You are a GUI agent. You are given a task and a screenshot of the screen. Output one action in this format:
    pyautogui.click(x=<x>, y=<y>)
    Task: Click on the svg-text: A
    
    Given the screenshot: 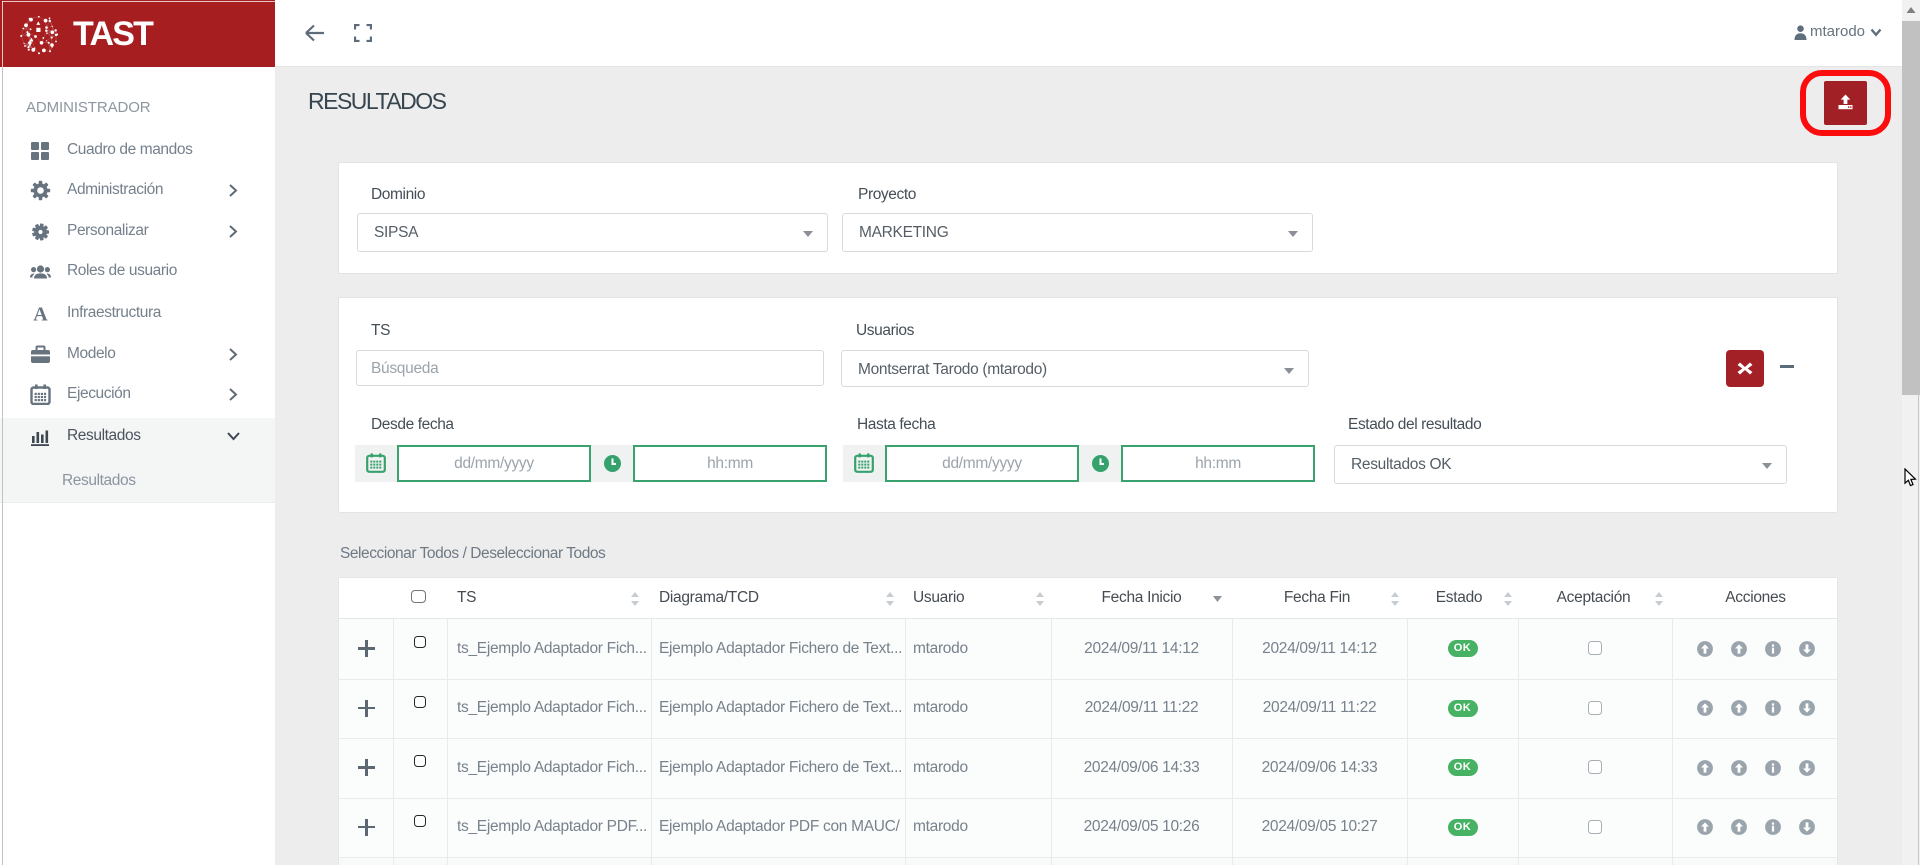 What is the action you would take?
    pyautogui.click(x=40, y=314)
    